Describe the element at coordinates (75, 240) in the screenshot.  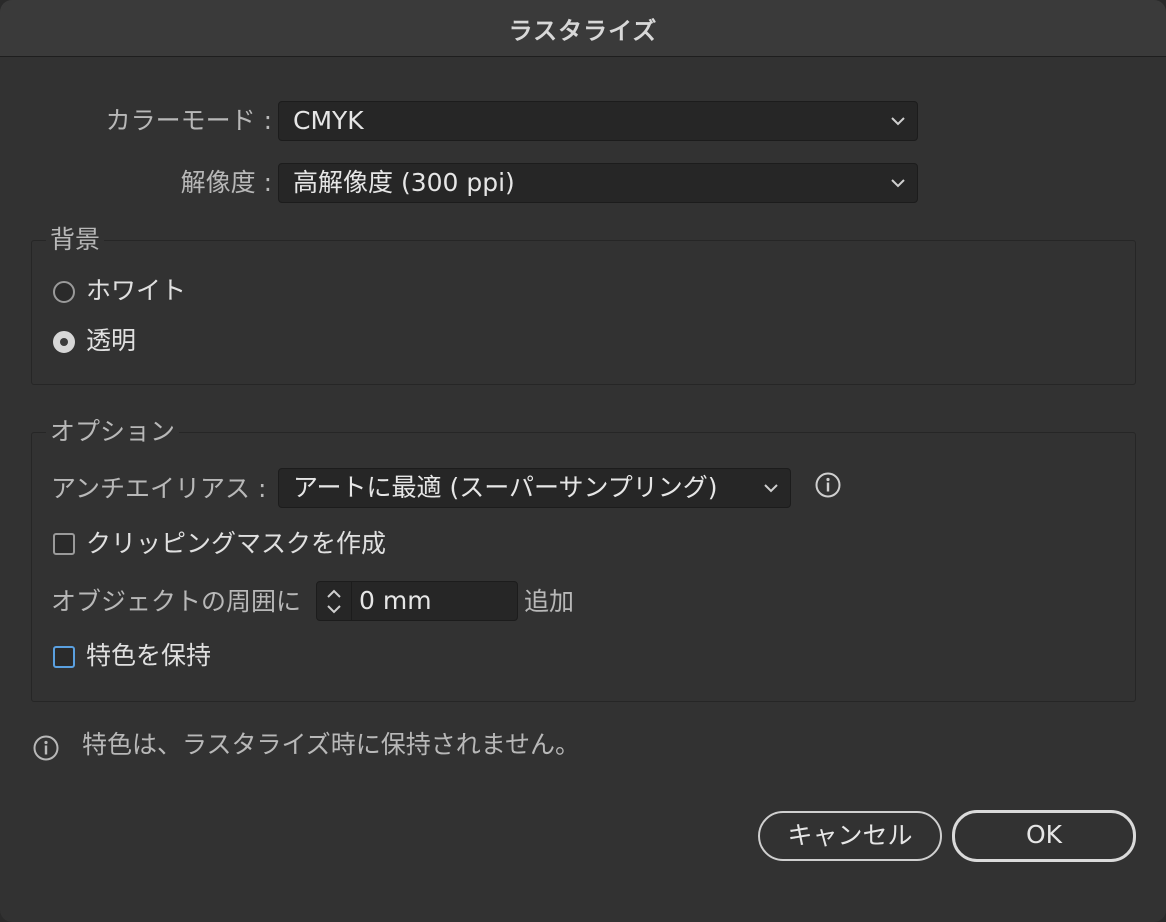
I see `background-group-title: 背景` at that location.